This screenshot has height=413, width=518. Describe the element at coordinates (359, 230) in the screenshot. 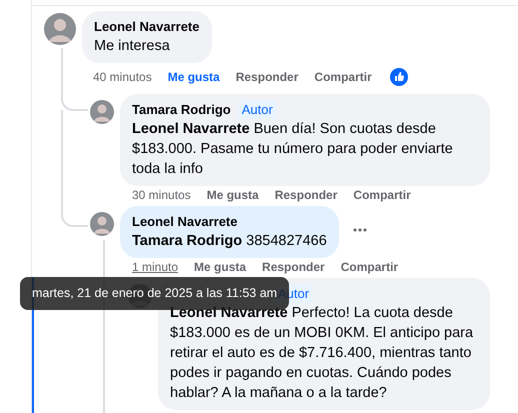

I see `more-icon` at that location.